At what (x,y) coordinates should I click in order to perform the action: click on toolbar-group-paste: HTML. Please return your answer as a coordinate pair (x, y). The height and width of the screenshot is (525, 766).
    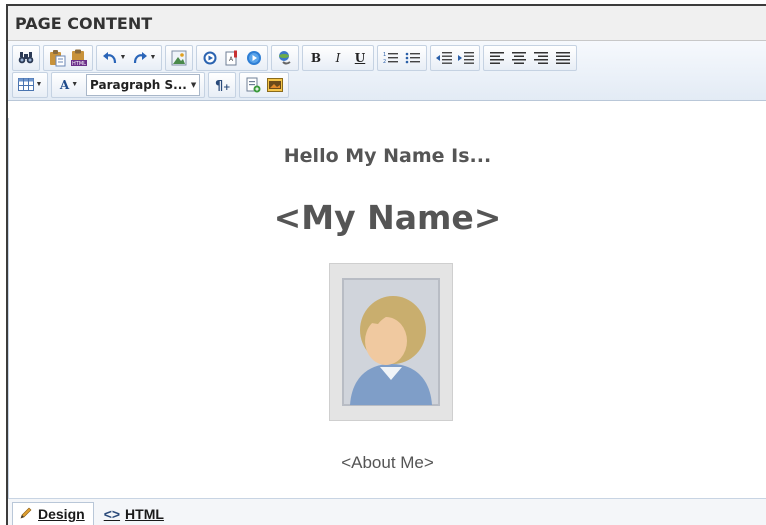
    Looking at the image, I should click on (68, 57).